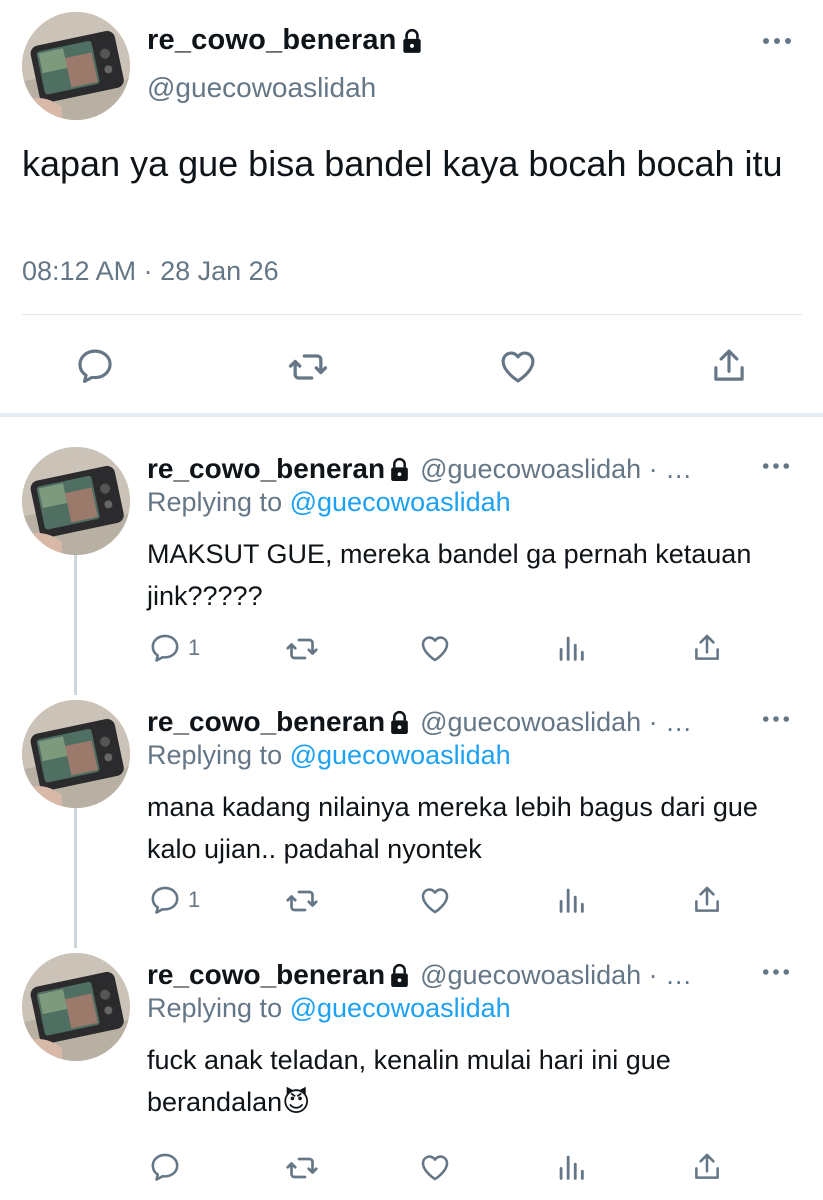 This screenshot has height=1200, width=823. Describe the element at coordinates (150, 271) in the screenshot. I see `tweet-timestamp: 08:12 AM · 28 Jan 26` at that location.